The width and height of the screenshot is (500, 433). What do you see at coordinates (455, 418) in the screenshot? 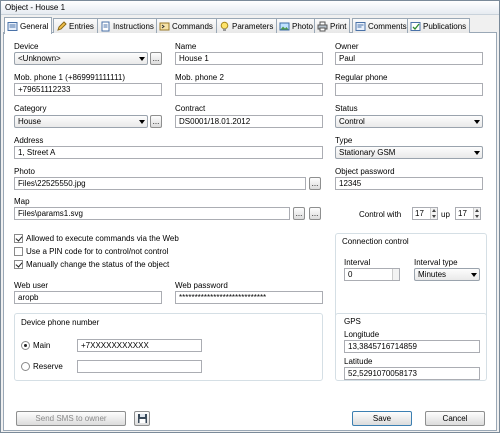
I see `cancel-button: Cancel` at bounding box center [455, 418].